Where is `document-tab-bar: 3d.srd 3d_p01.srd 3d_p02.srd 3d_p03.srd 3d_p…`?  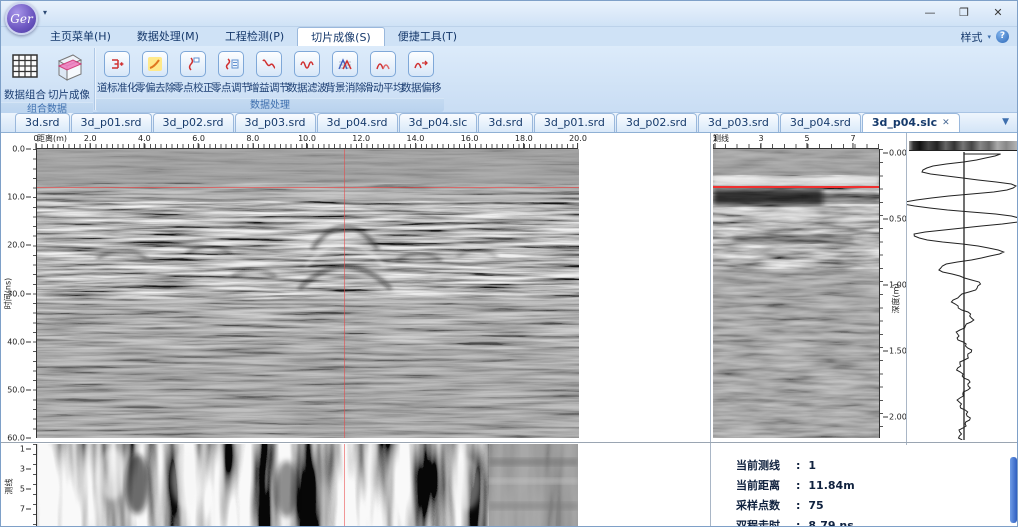
document-tab-bar: 3d.srd 3d_p01.srd 3d_p02.srd 3d_p03.srd 3d_p… is located at coordinates (509, 123).